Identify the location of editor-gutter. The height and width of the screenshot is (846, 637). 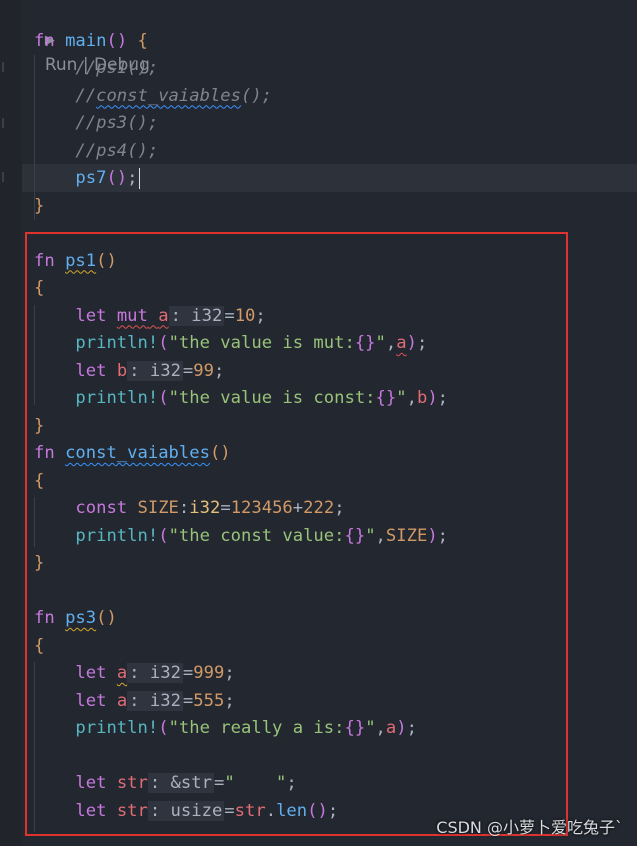
(11, 423).